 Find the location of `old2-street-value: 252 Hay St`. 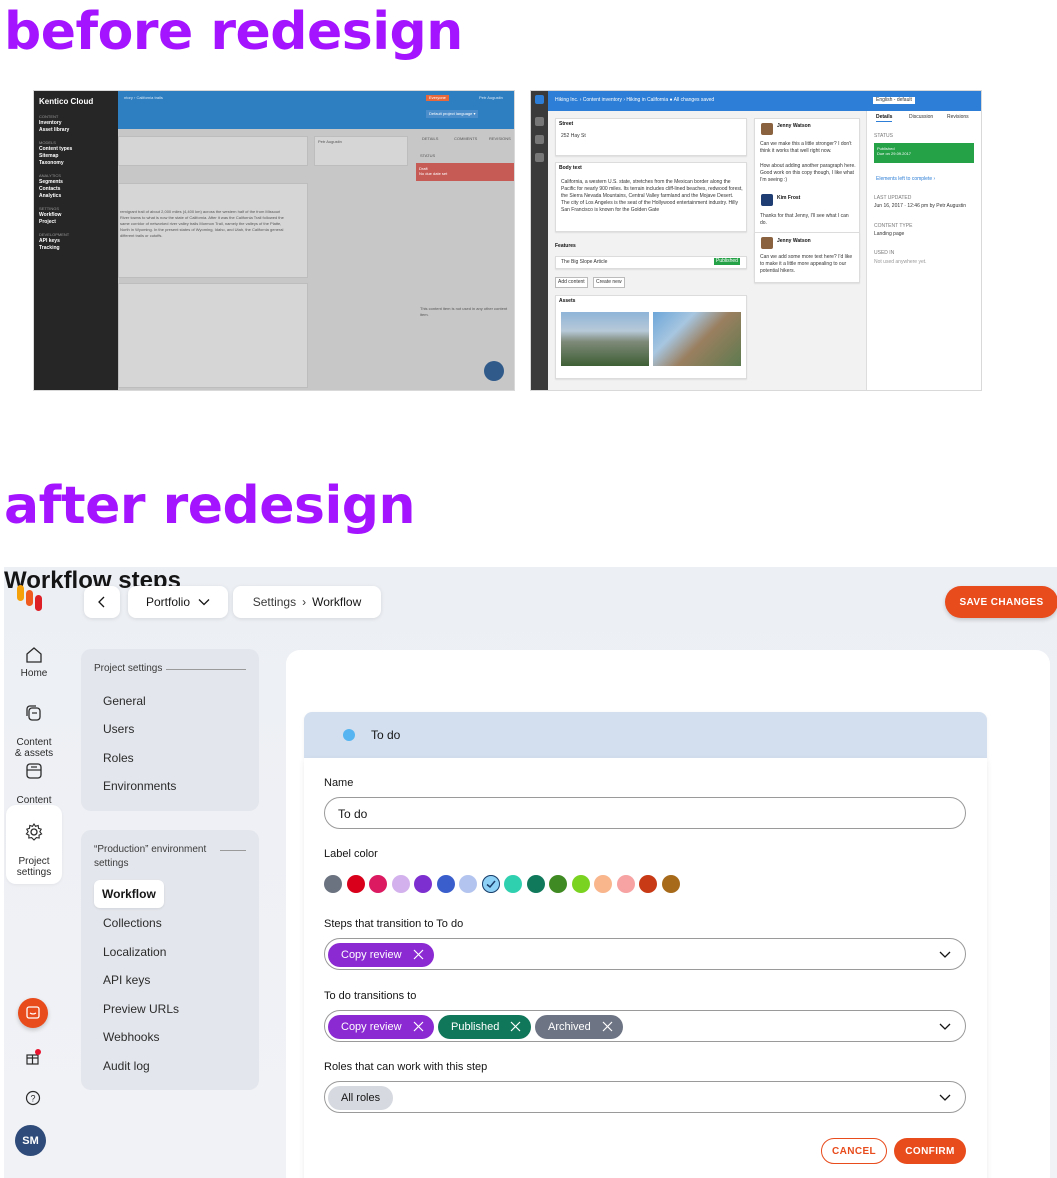

old2-street-value: 252 Hay St is located at coordinates (573, 136).